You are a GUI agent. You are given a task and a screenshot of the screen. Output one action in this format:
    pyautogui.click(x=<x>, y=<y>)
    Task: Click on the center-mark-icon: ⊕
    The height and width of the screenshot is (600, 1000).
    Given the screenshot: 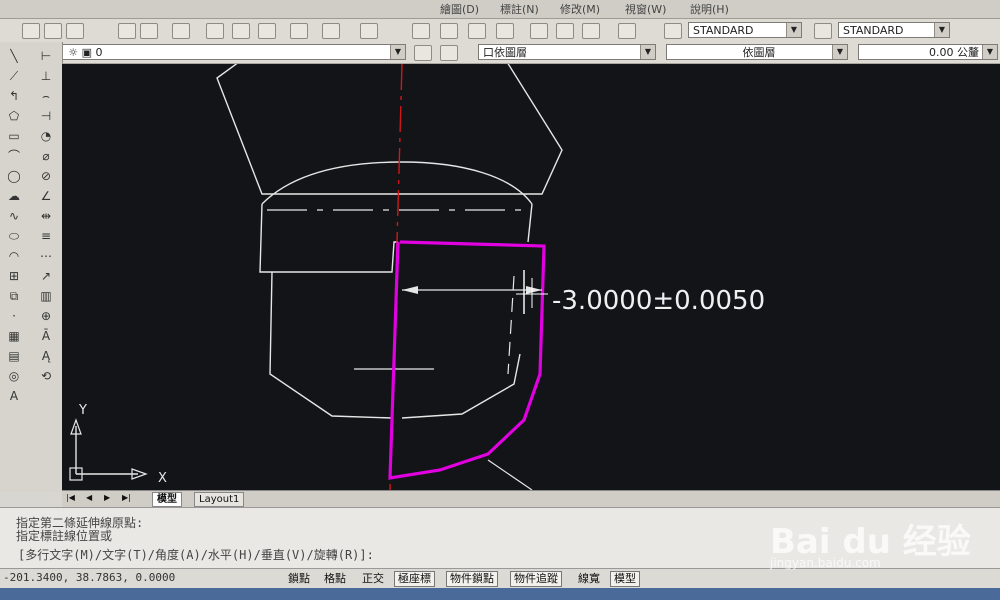 What is the action you would take?
    pyautogui.click(x=46, y=316)
    